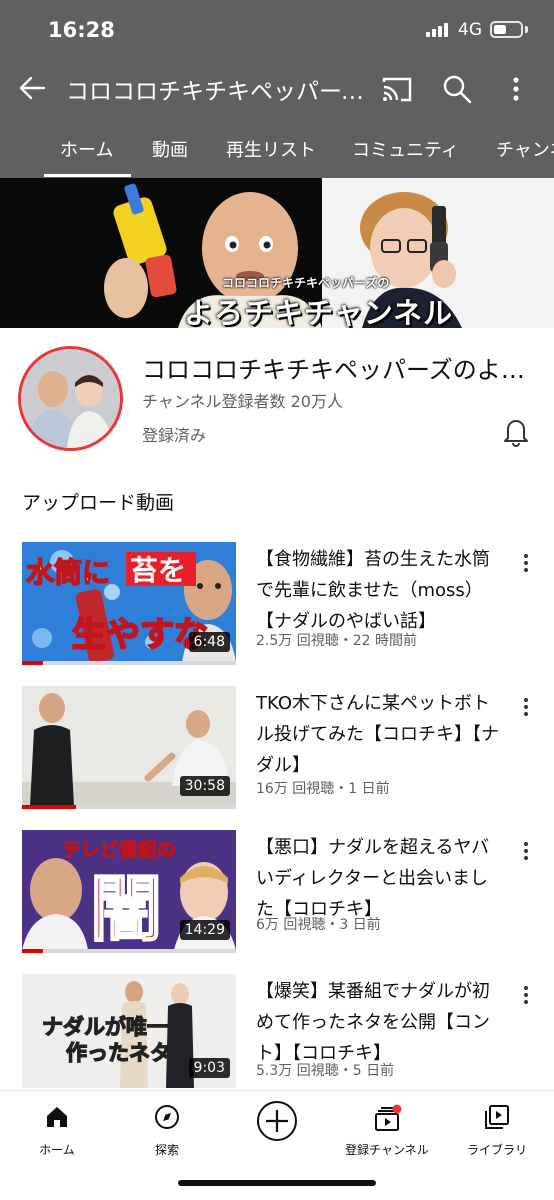 The width and height of the screenshot is (554, 1200). Describe the element at coordinates (457, 89) in the screenshot. I see `search-icon` at that location.